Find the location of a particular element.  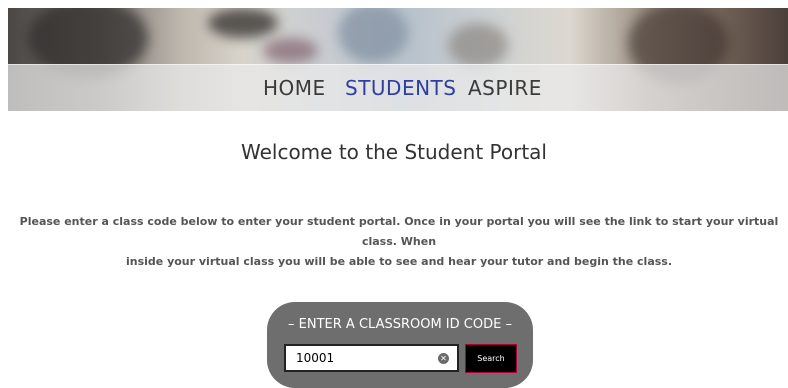

nav-aspire: ASPIRE is located at coordinates (505, 88).